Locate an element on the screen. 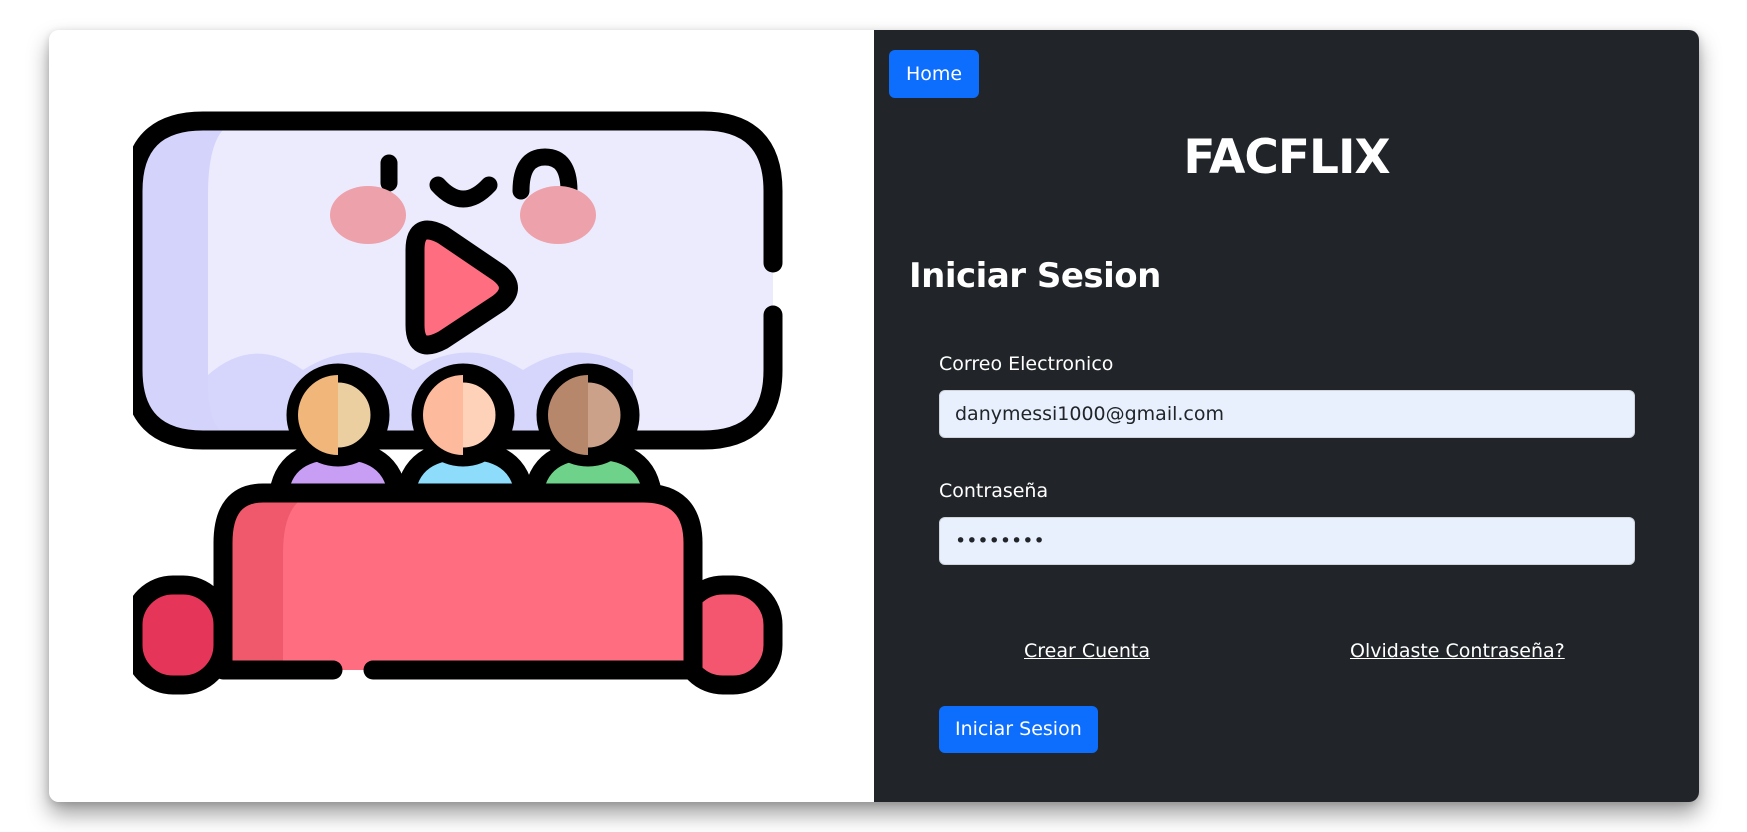 The height and width of the screenshot is (832, 1747). forgot-password-link: Olvidaste Contraseña? is located at coordinates (1457, 651).